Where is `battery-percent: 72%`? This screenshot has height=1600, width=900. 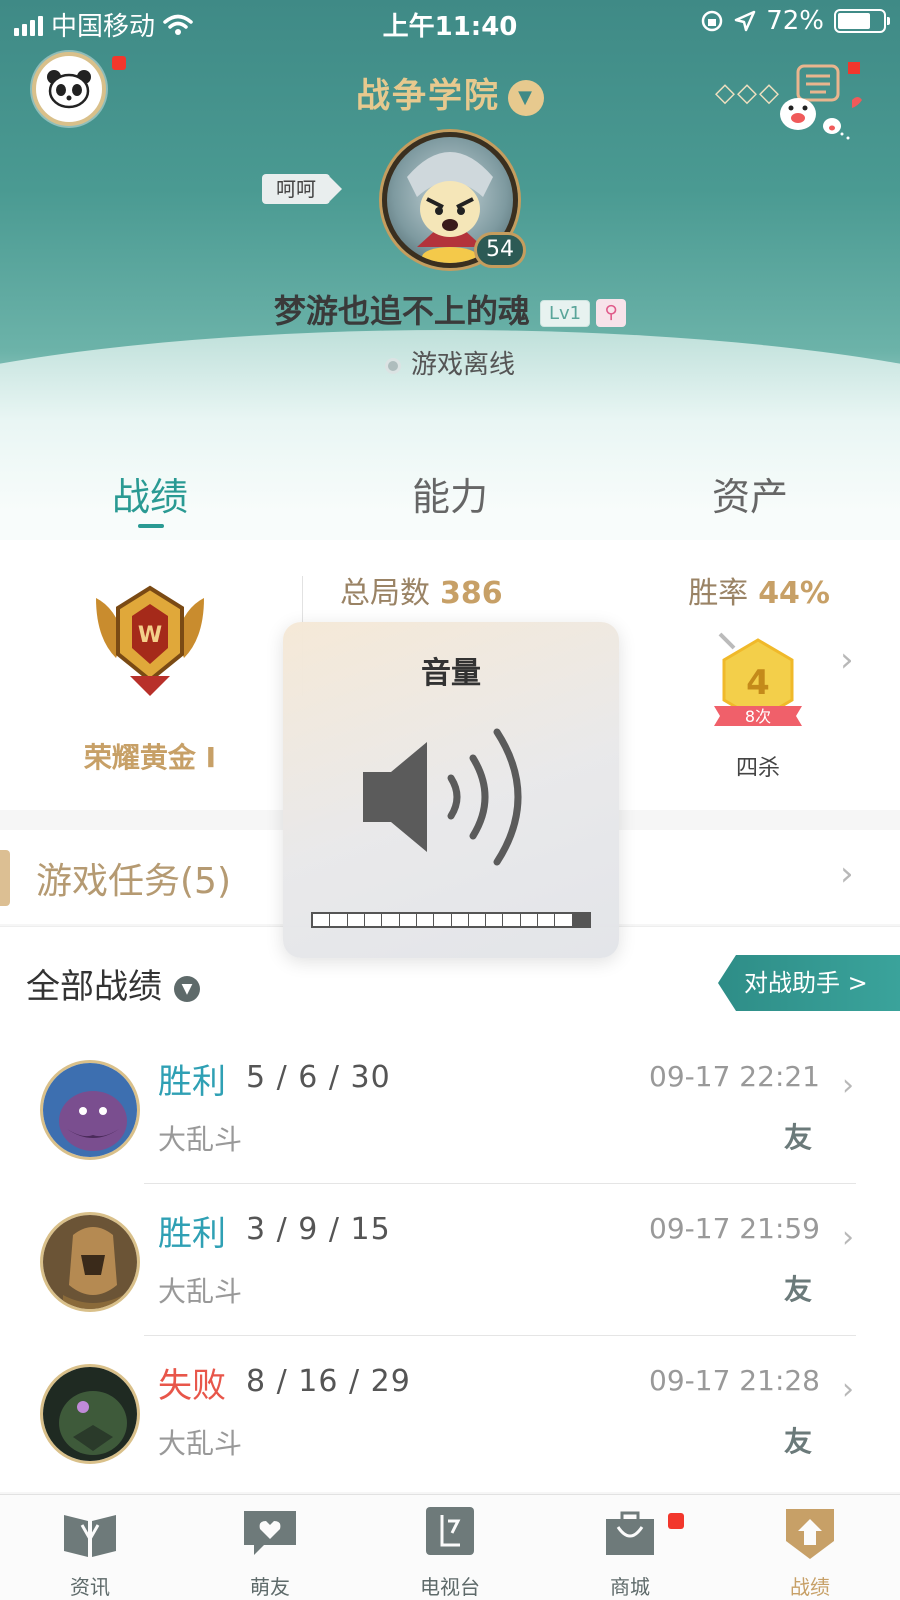
battery-percent: 72% is located at coordinates (795, 21).